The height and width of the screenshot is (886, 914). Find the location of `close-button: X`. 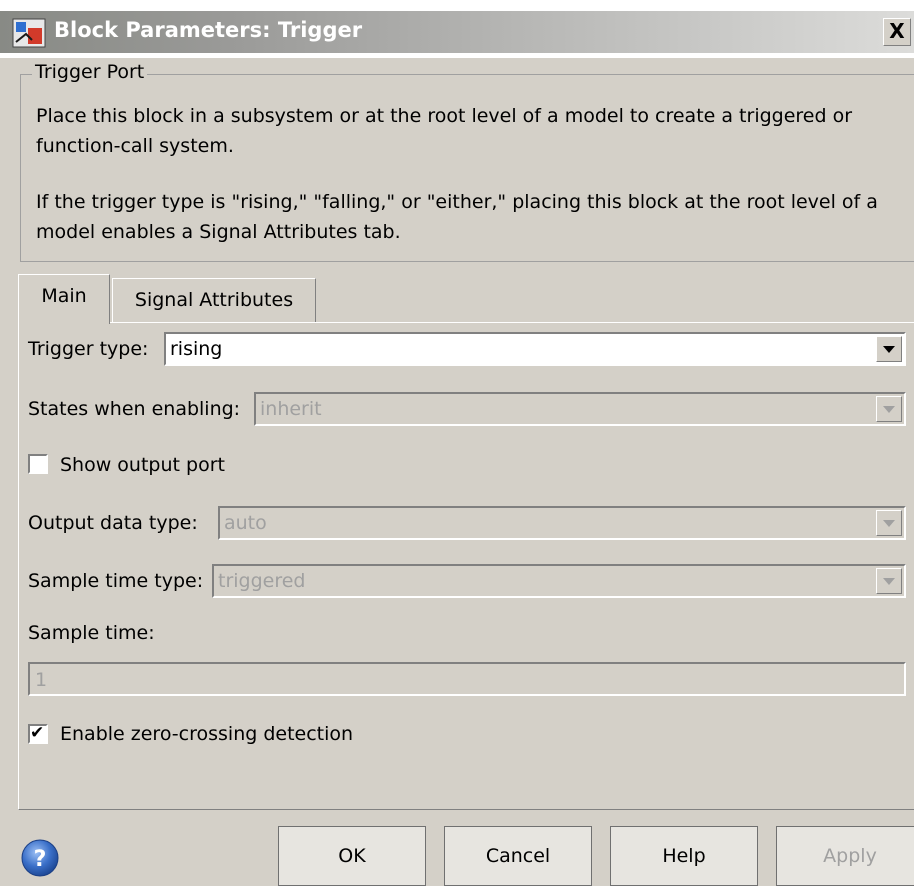

close-button: X is located at coordinates (897, 32).